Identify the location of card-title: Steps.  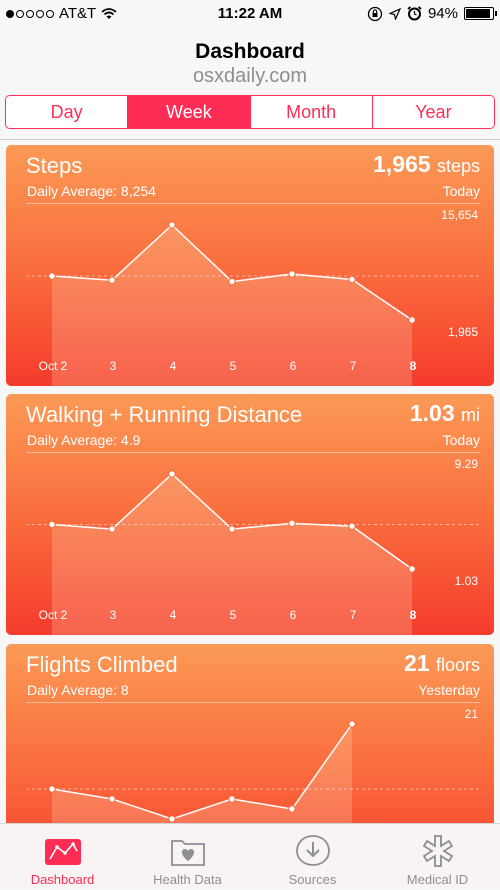
(54, 165).